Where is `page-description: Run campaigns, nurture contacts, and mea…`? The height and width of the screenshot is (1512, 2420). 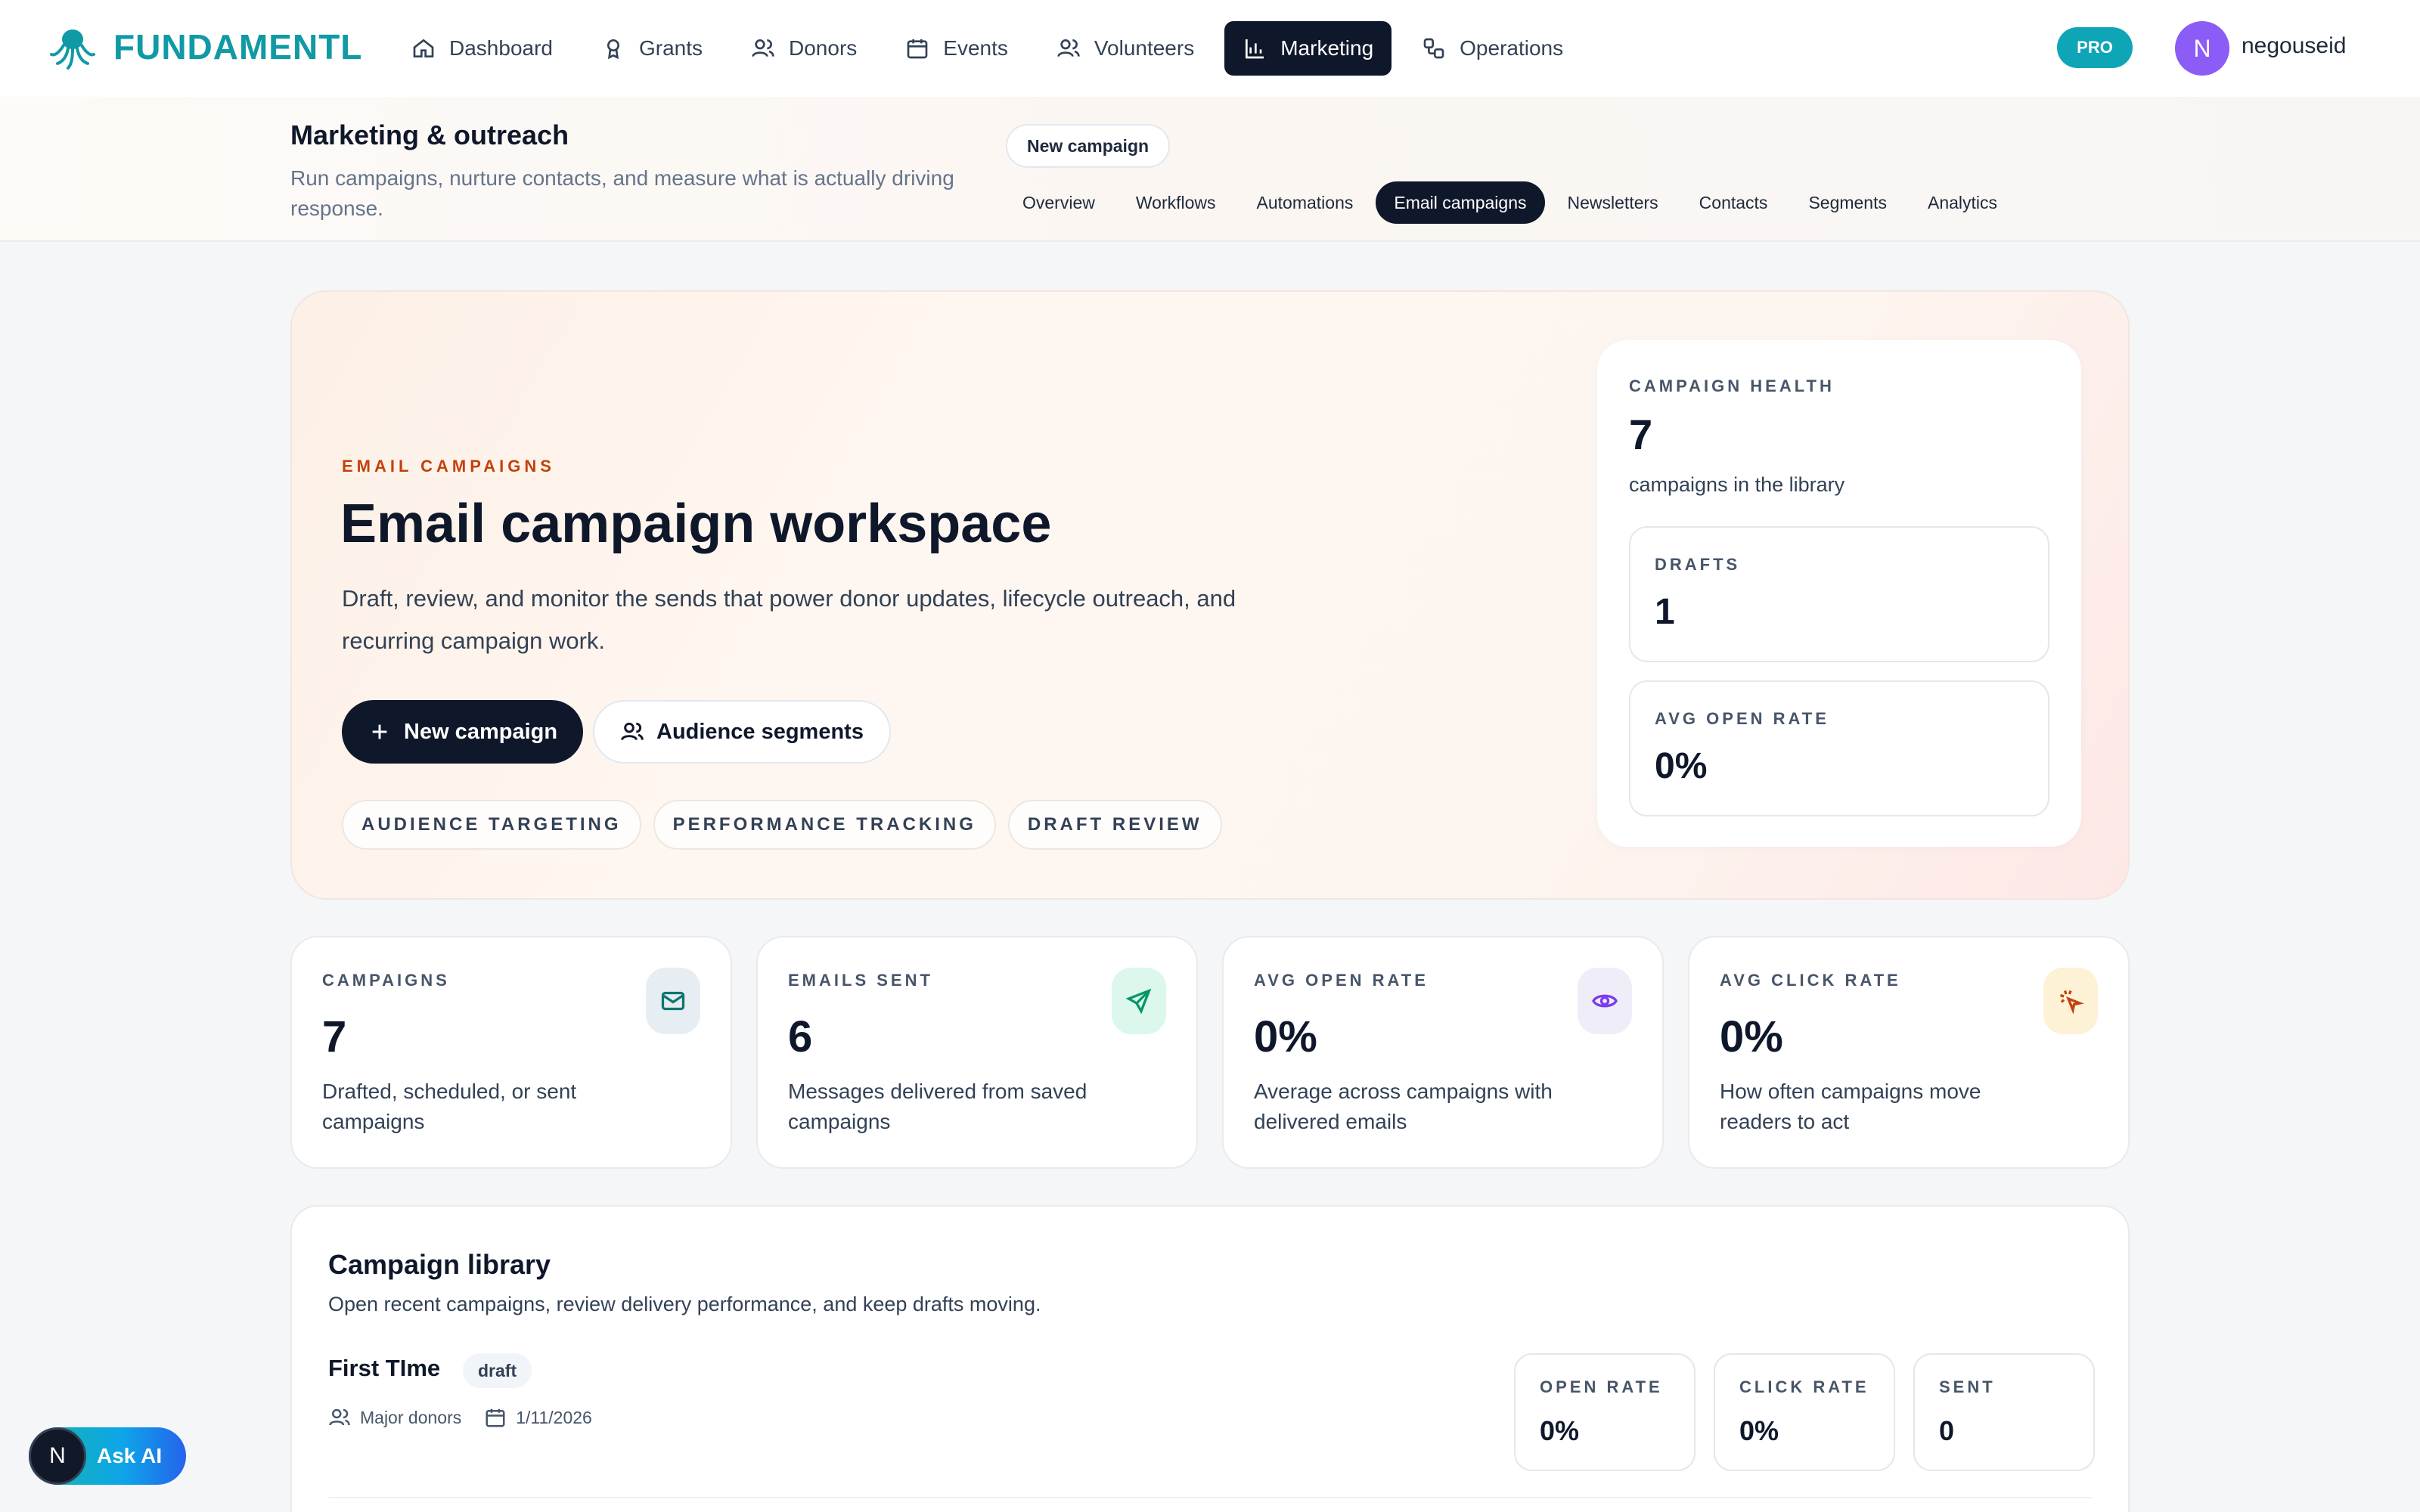
page-description: Run campaigns, nurture contacts, and mea… is located at coordinates (622, 193).